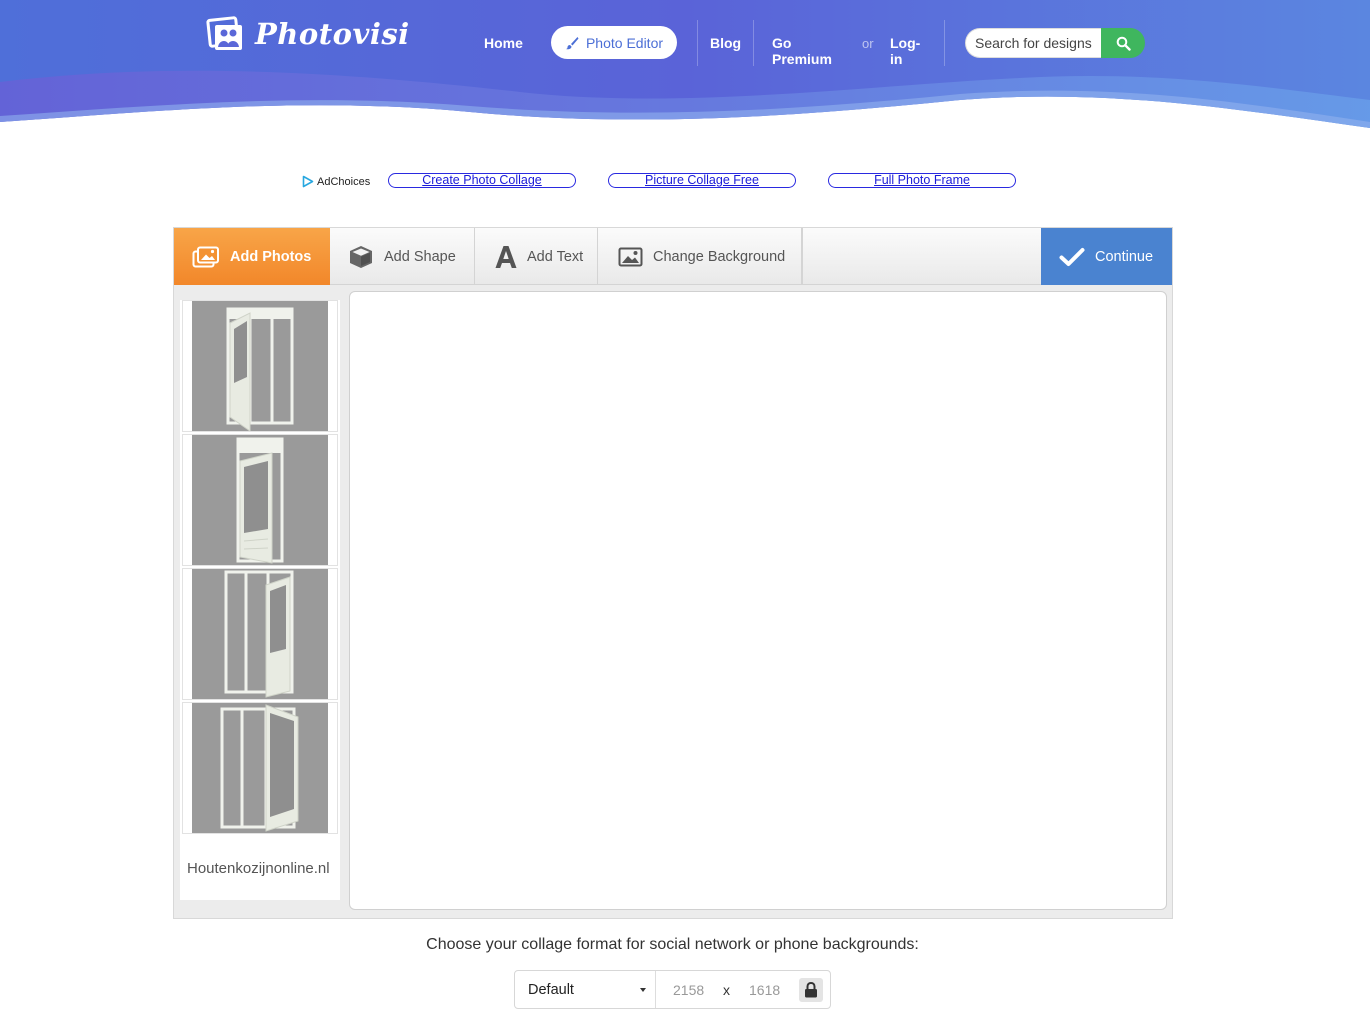 This screenshot has width=1370, height=1023. What do you see at coordinates (672, 989) in the screenshot?
I see `collage-format-controls: Default 2158 x 1618` at bounding box center [672, 989].